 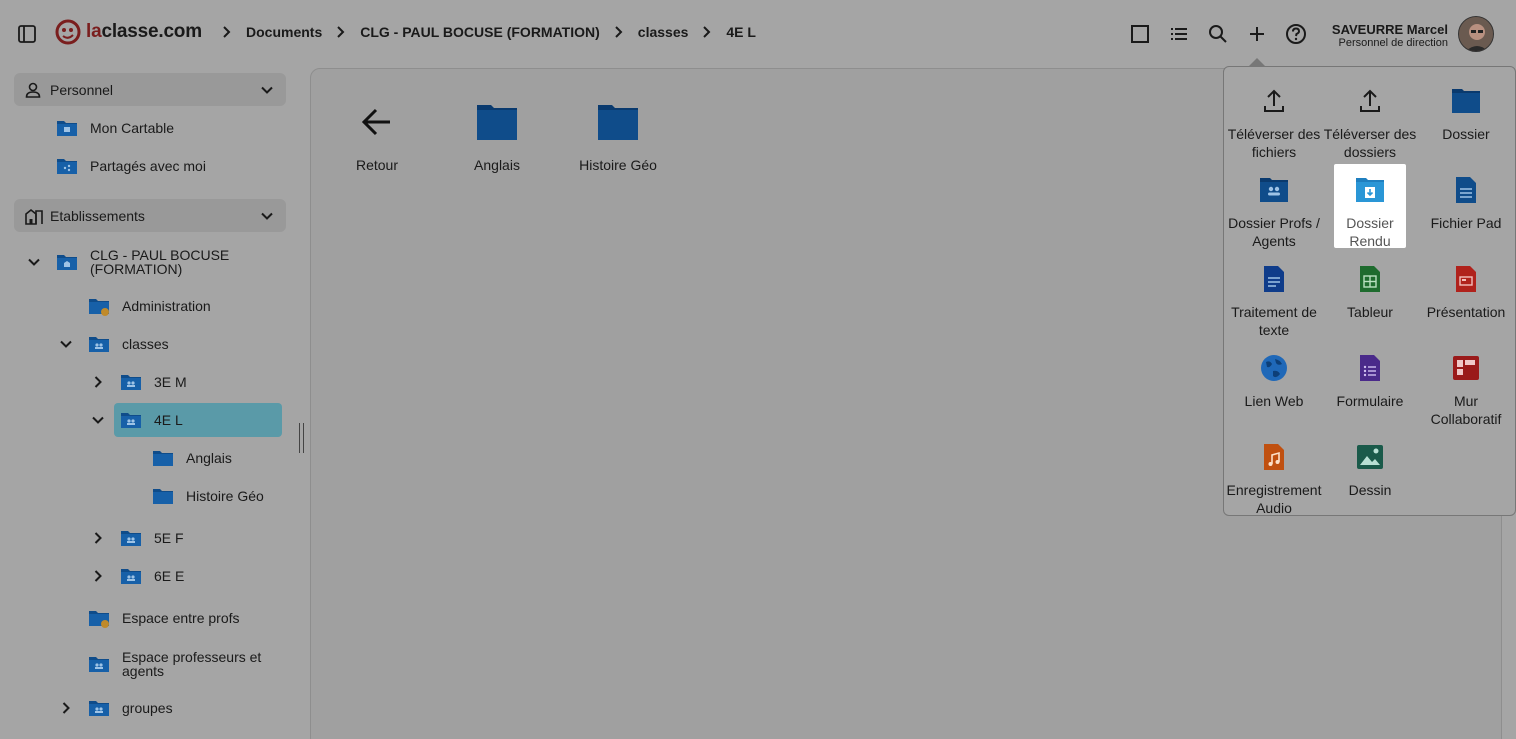 I want to click on breadcrumb-current: 4E L, so click(x=741, y=32).